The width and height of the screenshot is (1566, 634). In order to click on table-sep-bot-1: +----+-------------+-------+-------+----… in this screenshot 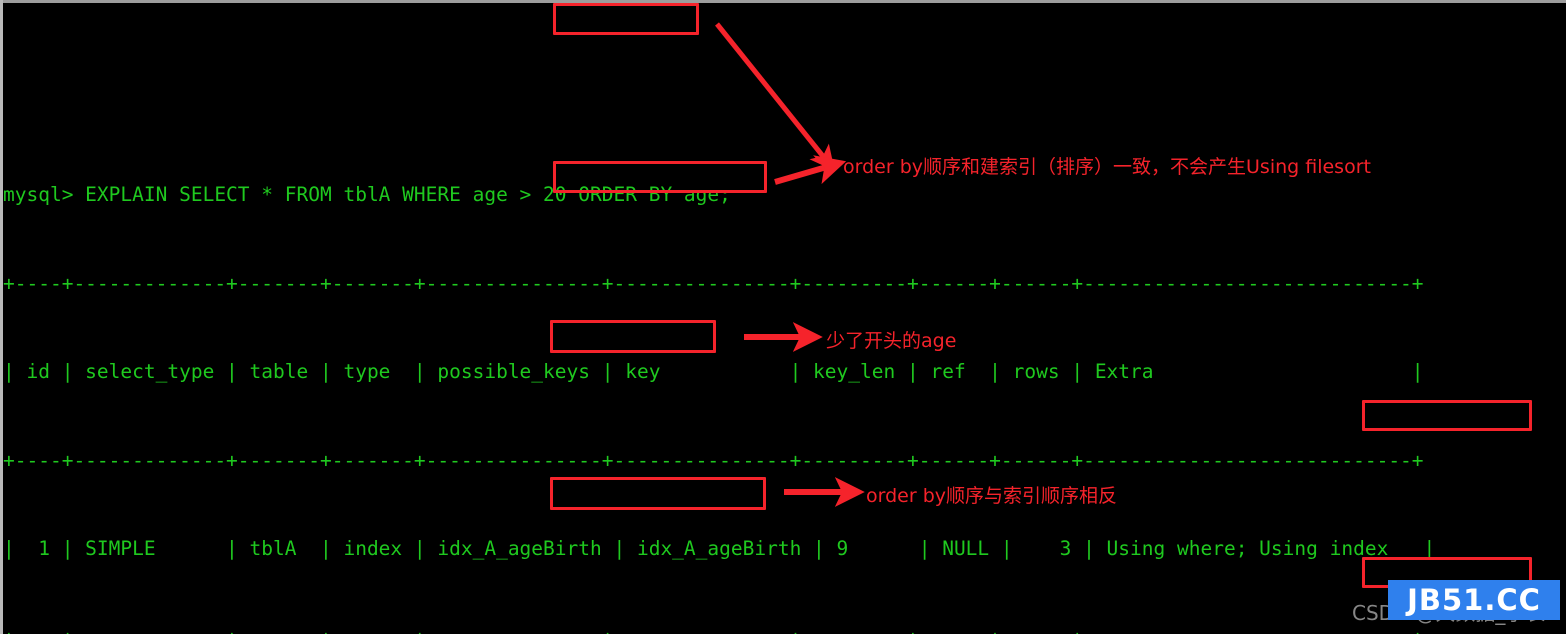, I will do `click(784, 628)`.